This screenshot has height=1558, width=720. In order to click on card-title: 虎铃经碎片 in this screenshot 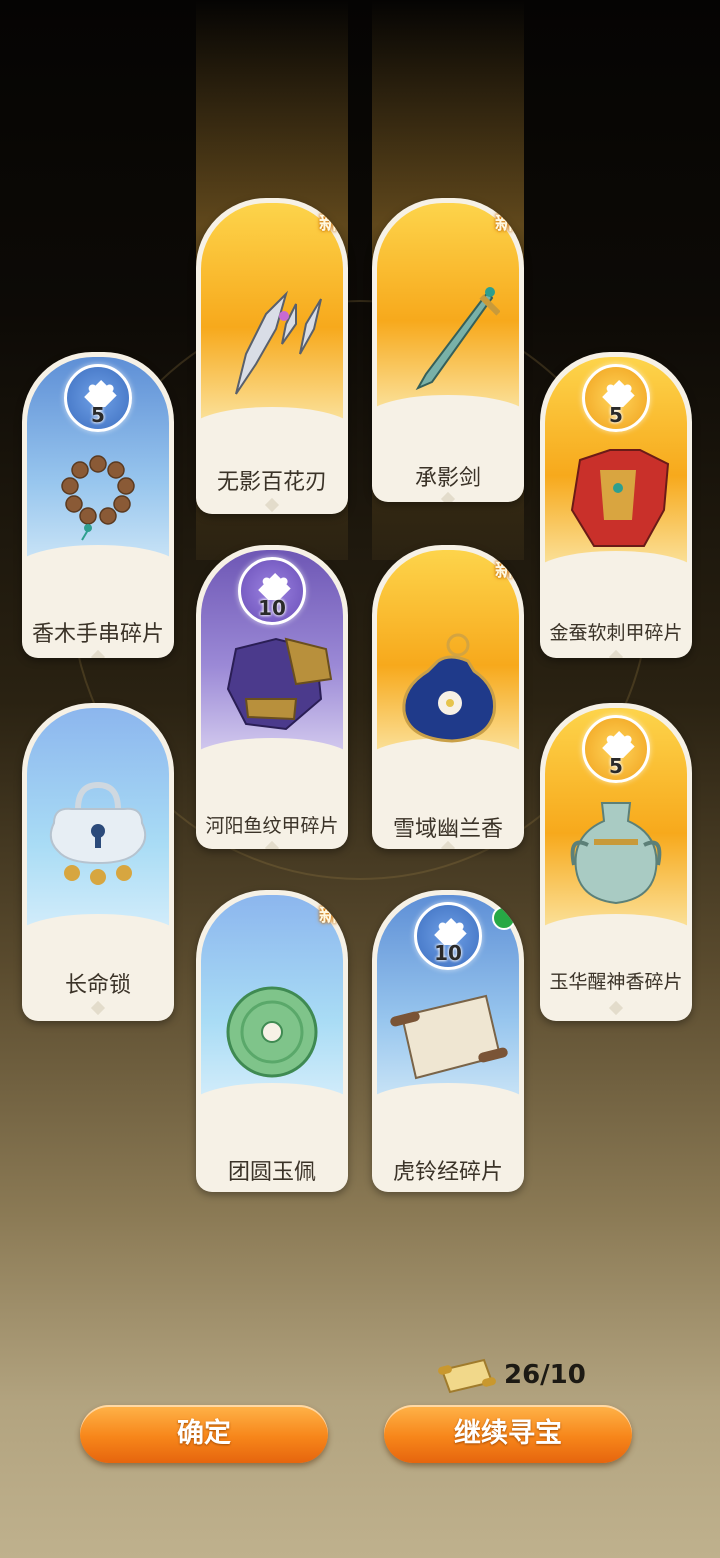, I will do `click(447, 1172)`.